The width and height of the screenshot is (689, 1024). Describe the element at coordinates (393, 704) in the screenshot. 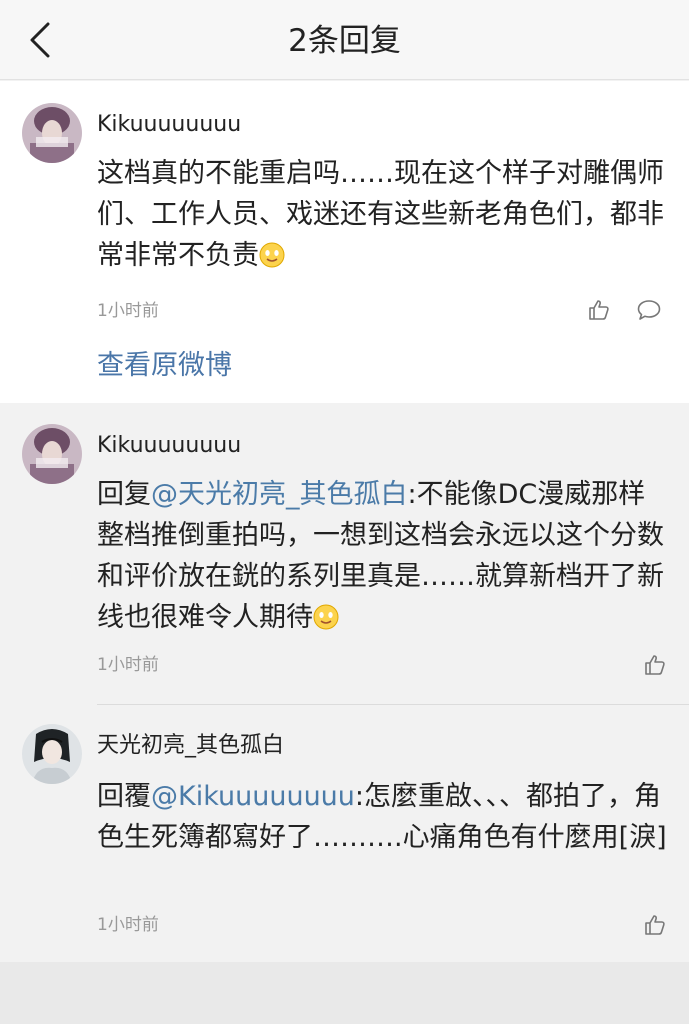

I see `divider` at that location.